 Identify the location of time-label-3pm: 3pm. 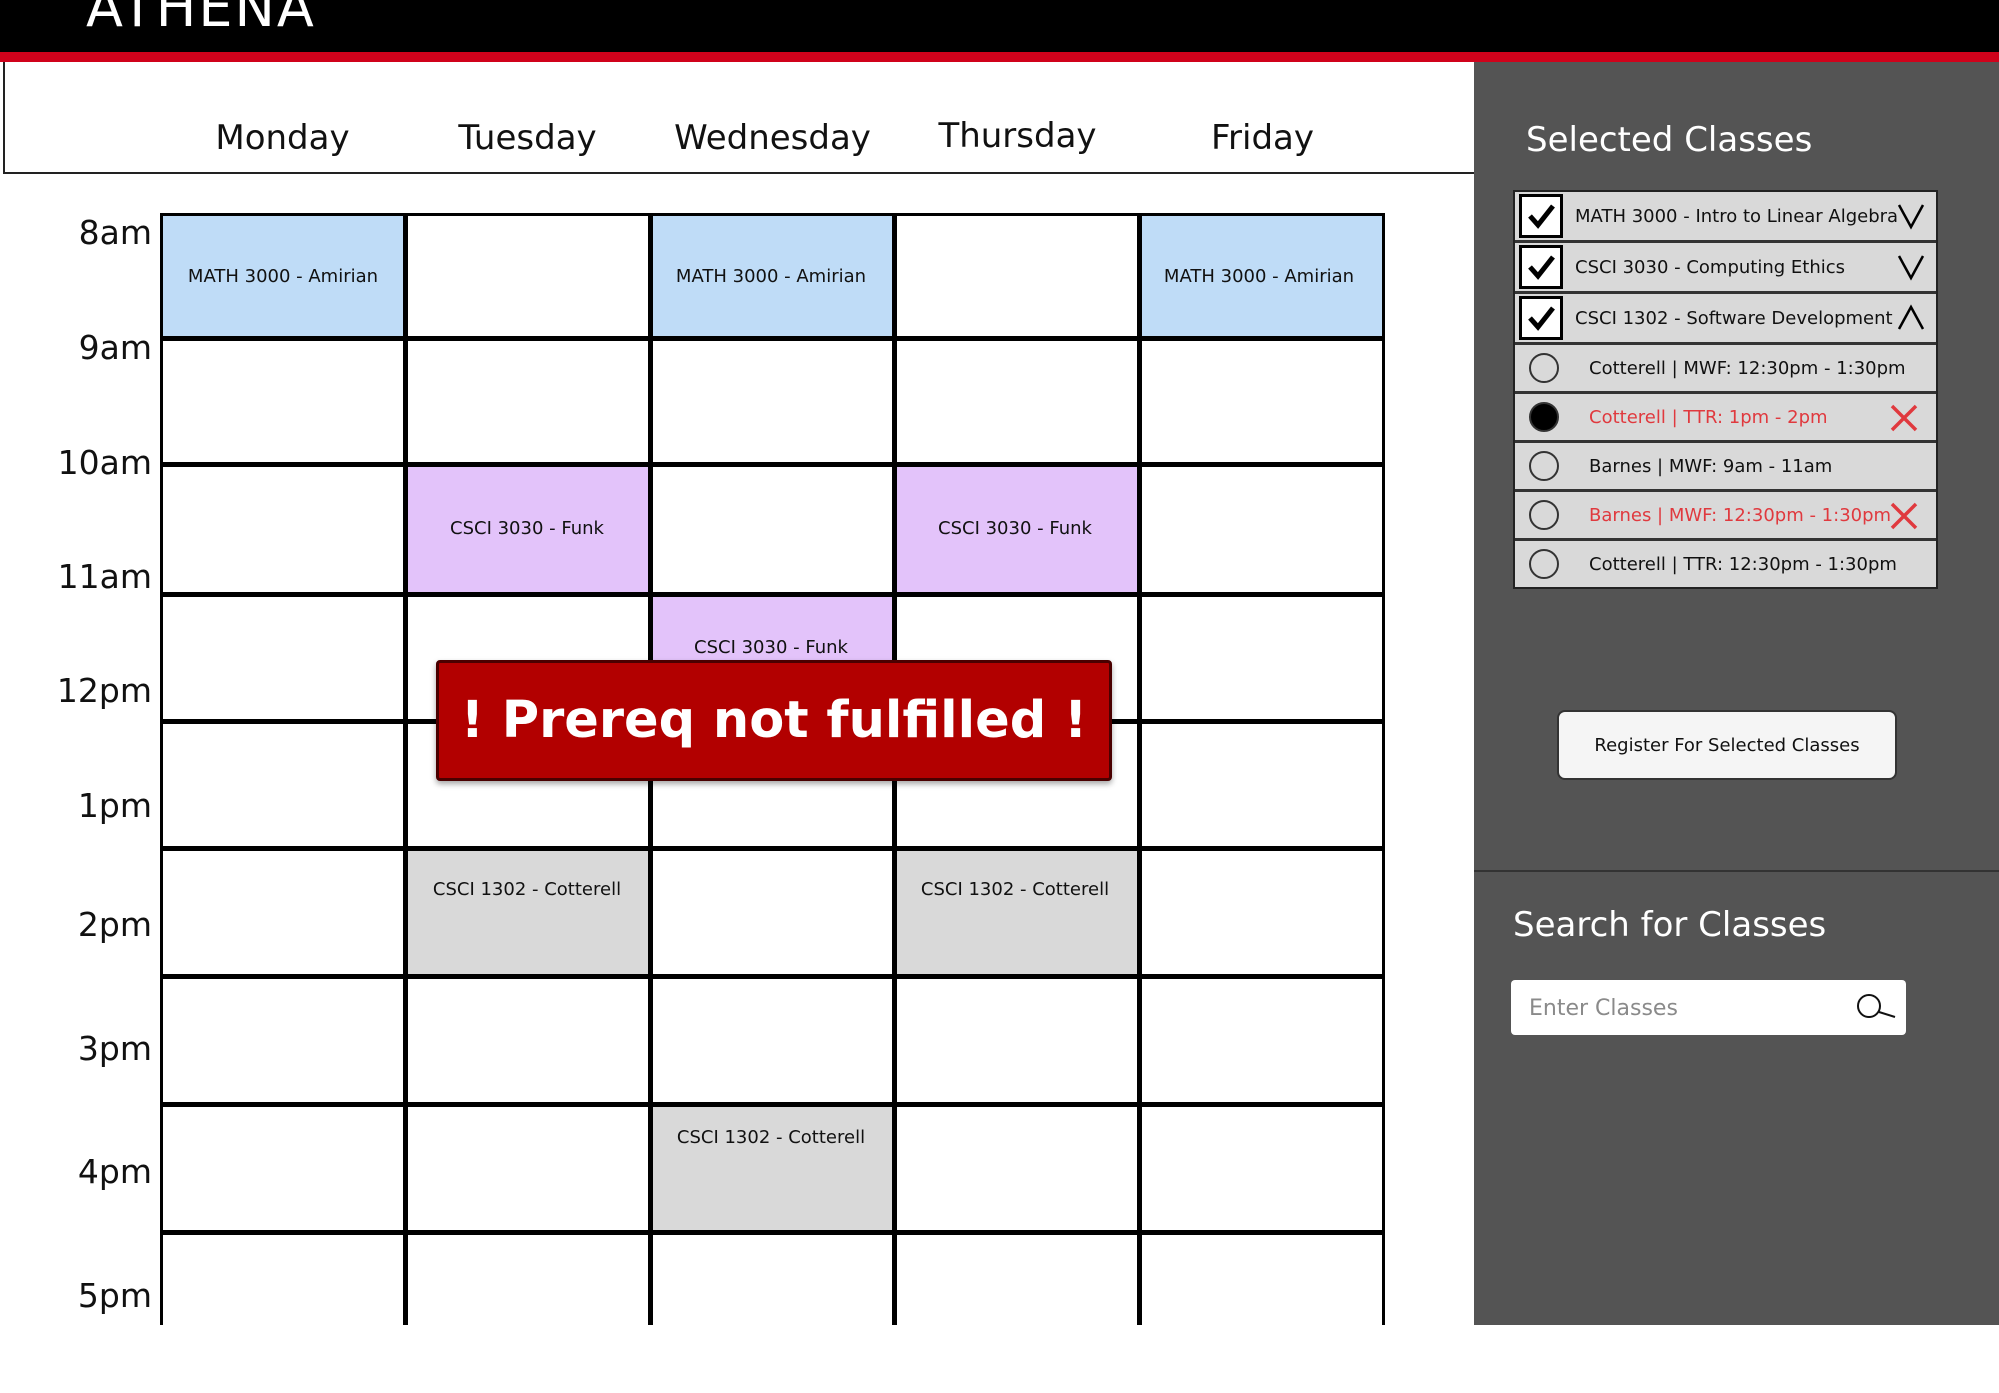
(114, 1048).